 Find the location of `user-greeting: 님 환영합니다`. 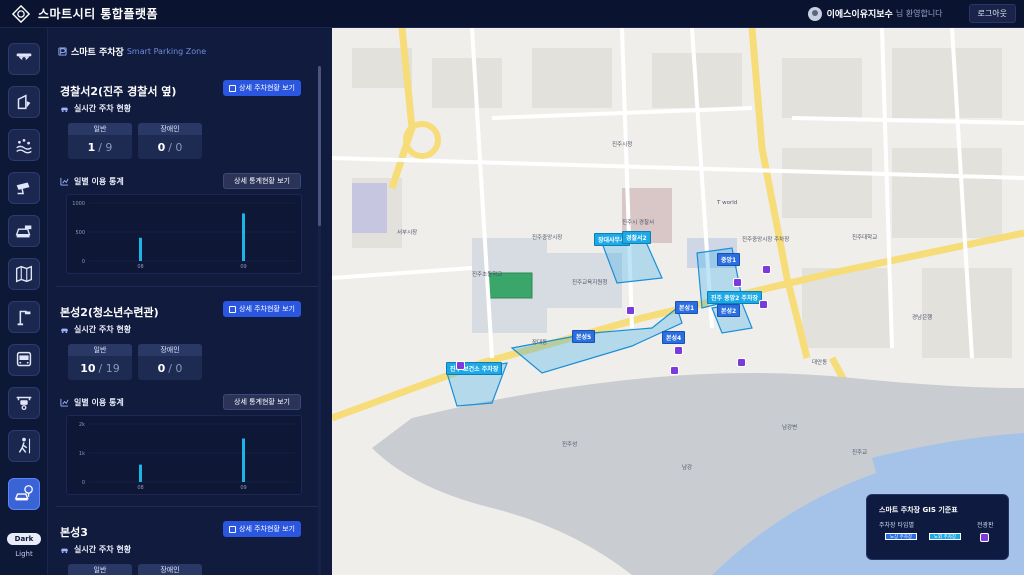

user-greeting: 님 환영합니다 is located at coordinates (919, 13).